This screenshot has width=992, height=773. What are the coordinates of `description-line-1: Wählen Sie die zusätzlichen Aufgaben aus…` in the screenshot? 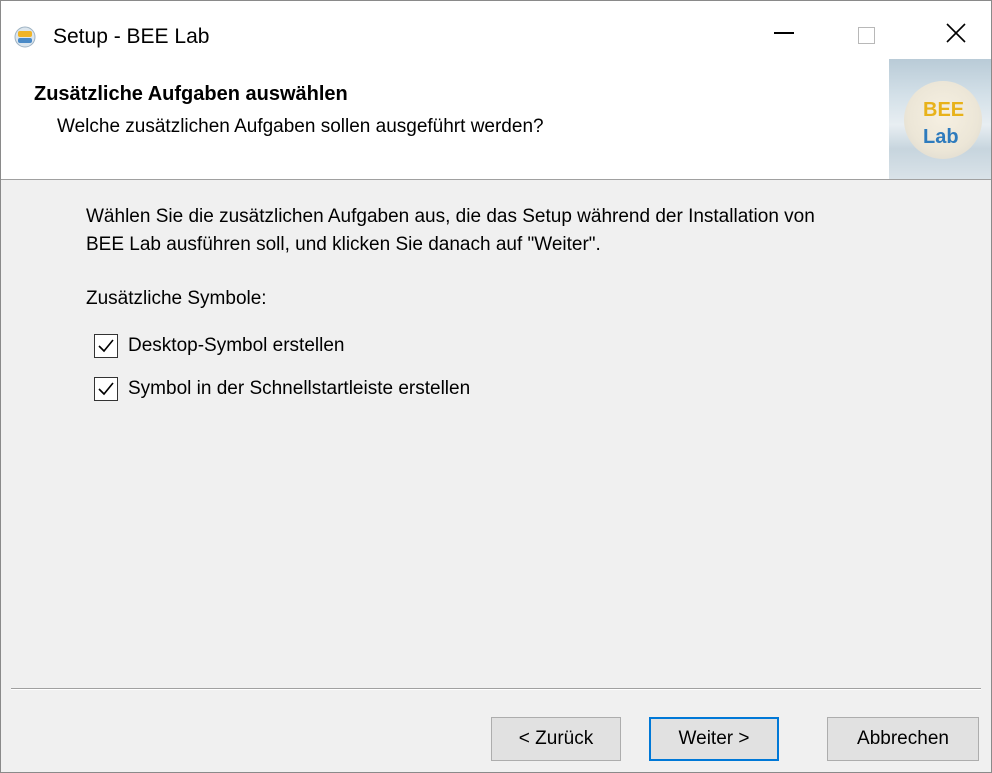 It's located at (450, 216).